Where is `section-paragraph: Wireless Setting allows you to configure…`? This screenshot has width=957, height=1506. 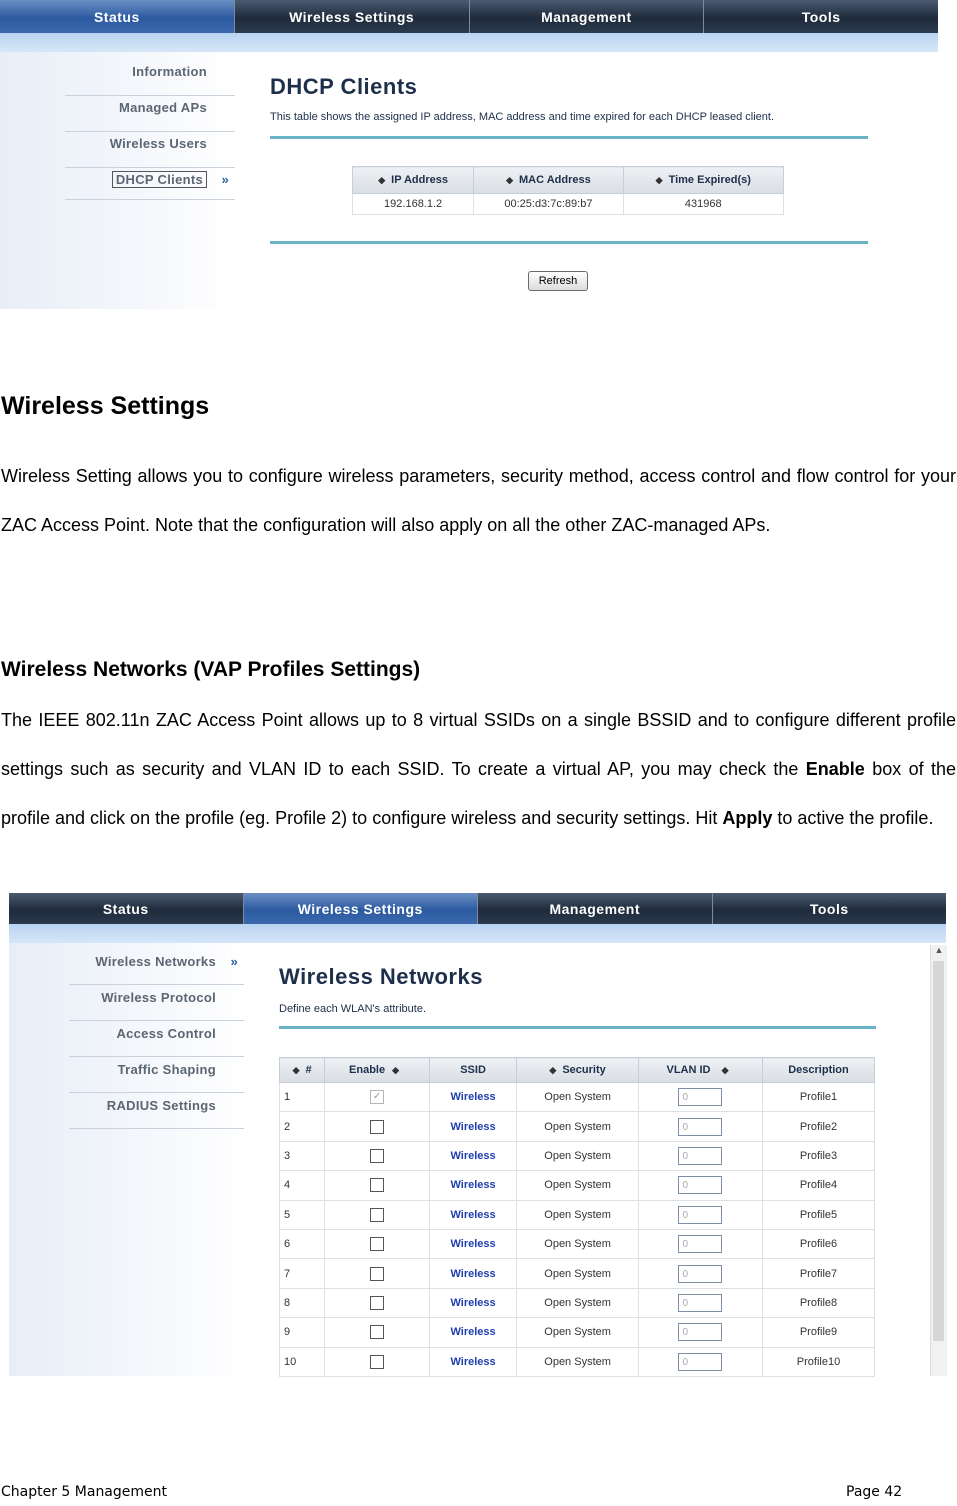
section-paragraph: Wireless Setting allows you to configure… is located at coordinates (478, 500).